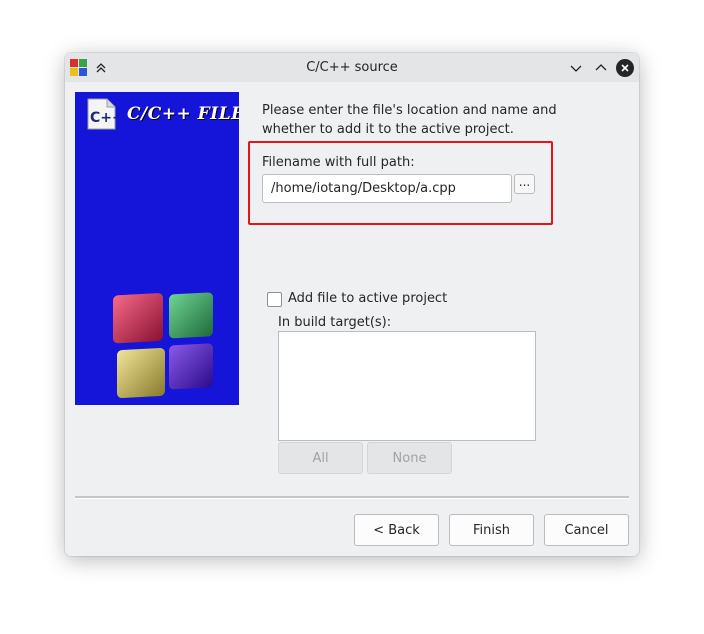 This screenshot has height=634, width=704. Describe the element at coordinates (274, 299) in the screenshot. I see `add-to-project-checkbox` at that location.